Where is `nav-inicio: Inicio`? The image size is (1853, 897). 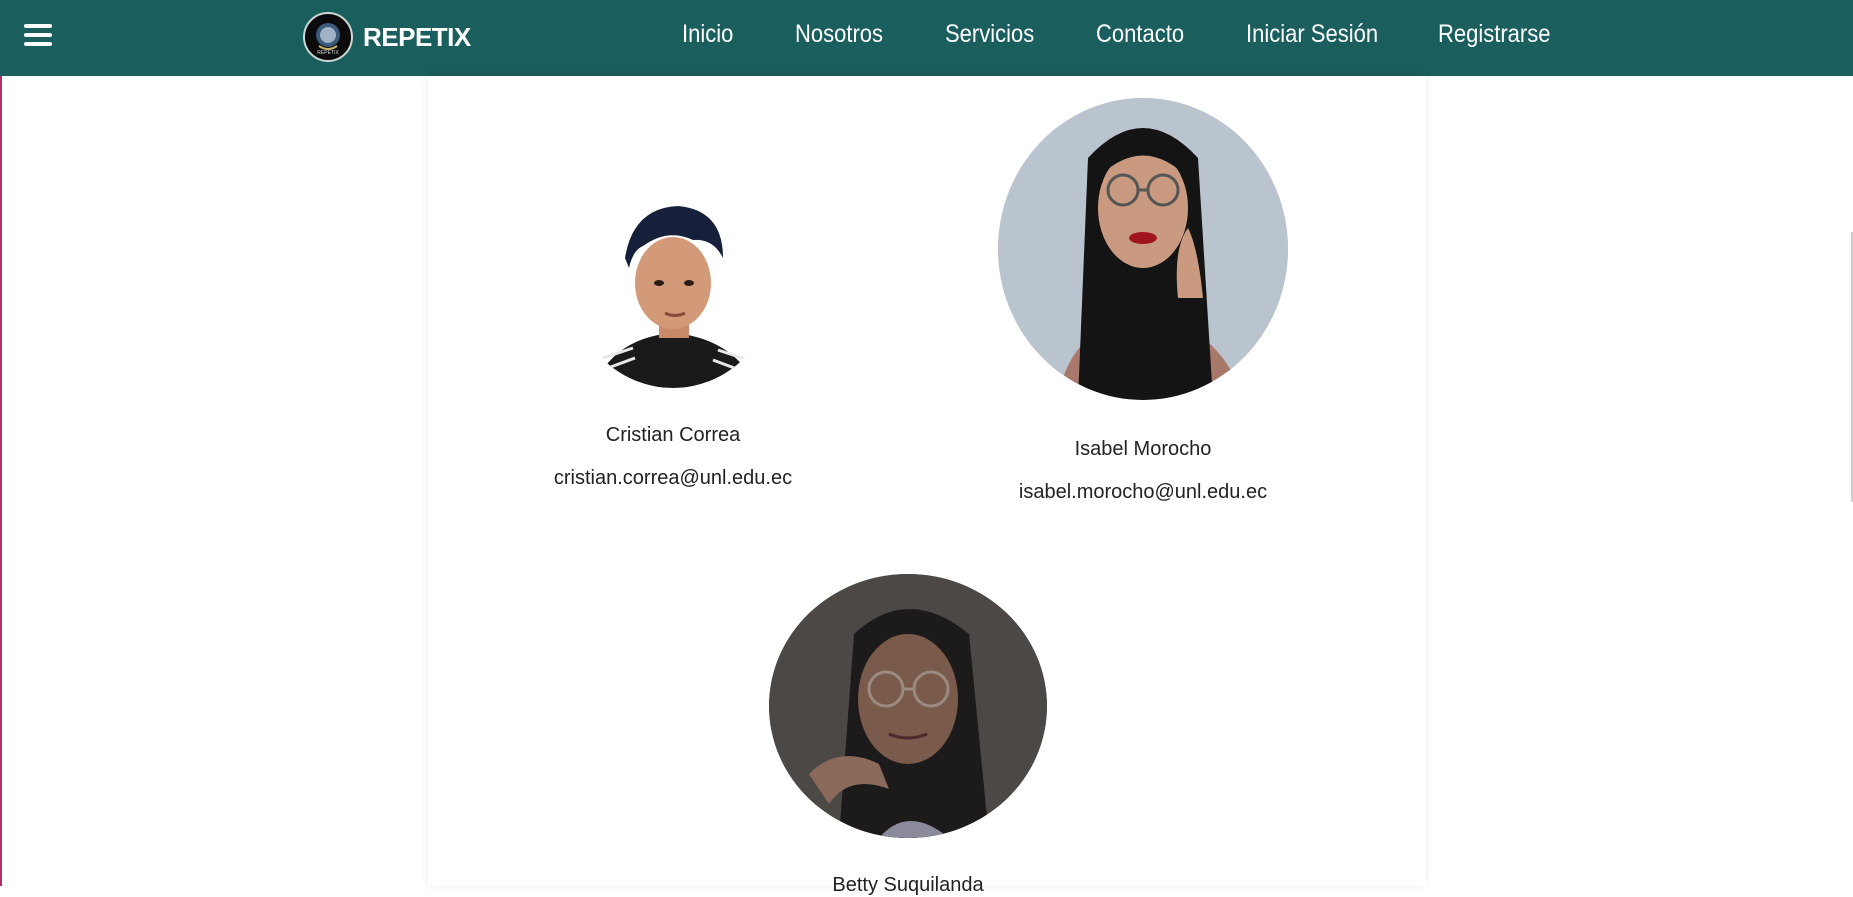
nav-inicio: Inicio is located at coordinates (707, 34).